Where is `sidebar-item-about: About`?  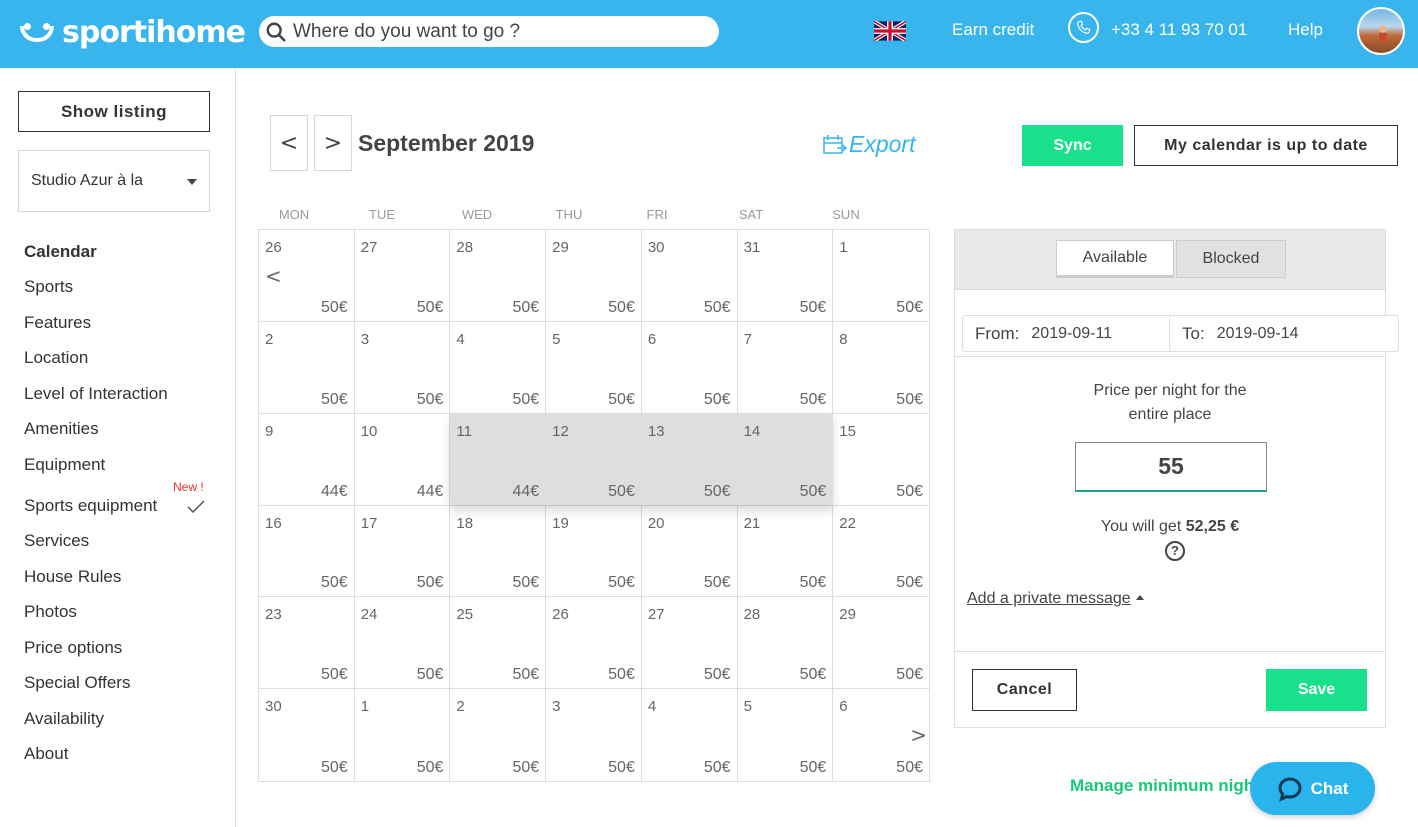 sidebar-item-about: About is located at coordinates (46, 754).